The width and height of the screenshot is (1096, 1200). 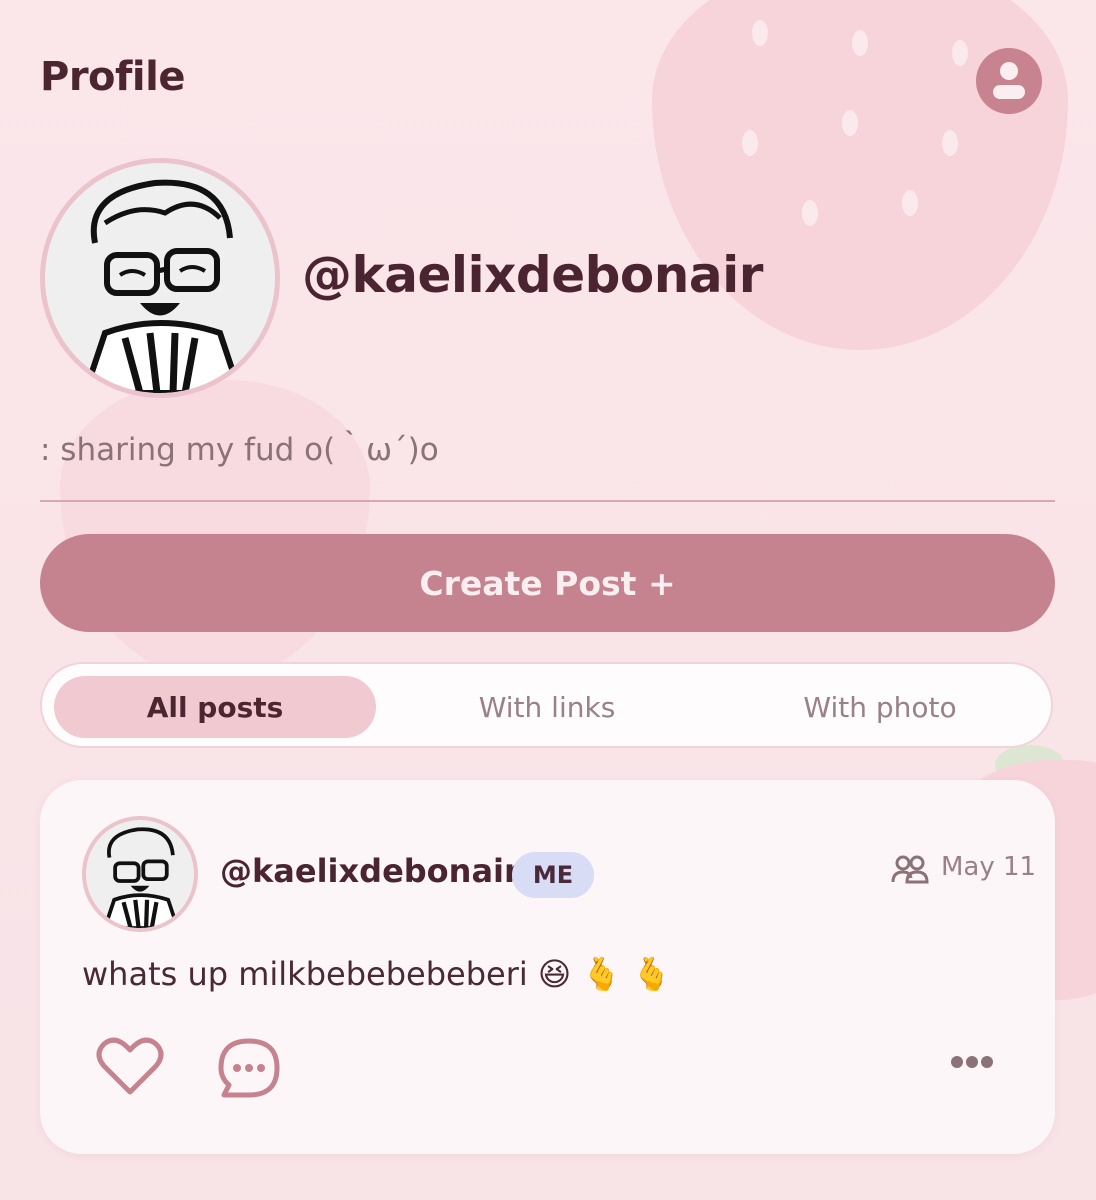 What do you see at coordinates (215, 707) in the screenshot?
I see `tab-all-posts: All posts` at bounding box center [215, 707].